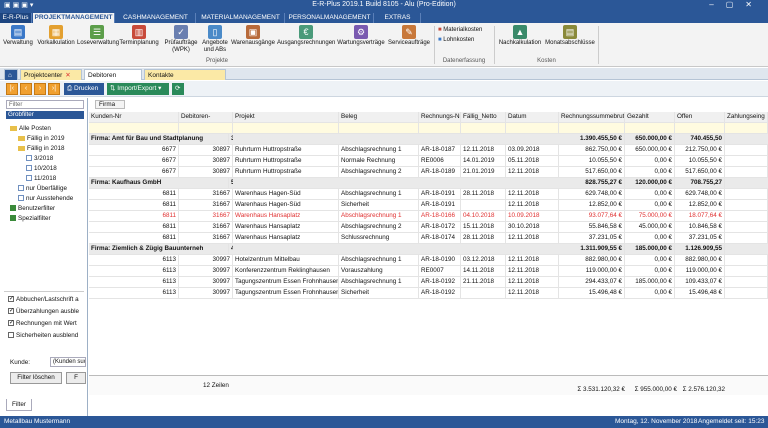  Describe the element at coordinates (483, 117) in the screenshot. I see `column-header: Fällig_Netto` at that location.